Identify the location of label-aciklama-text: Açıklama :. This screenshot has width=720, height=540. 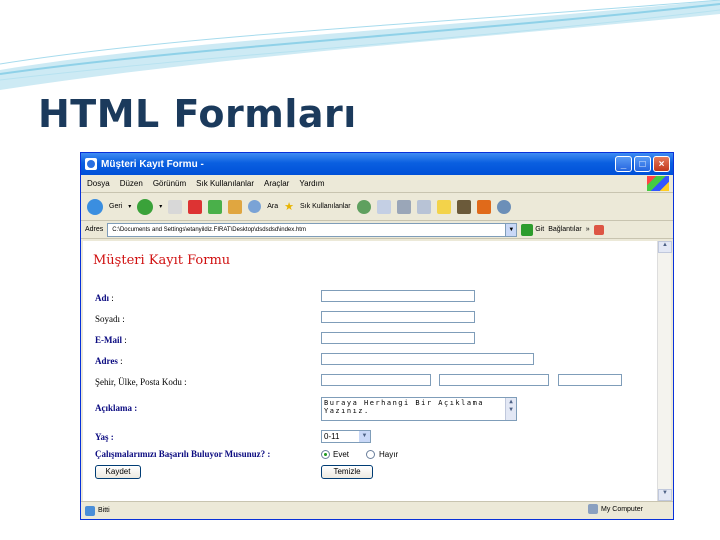
(116, 408).